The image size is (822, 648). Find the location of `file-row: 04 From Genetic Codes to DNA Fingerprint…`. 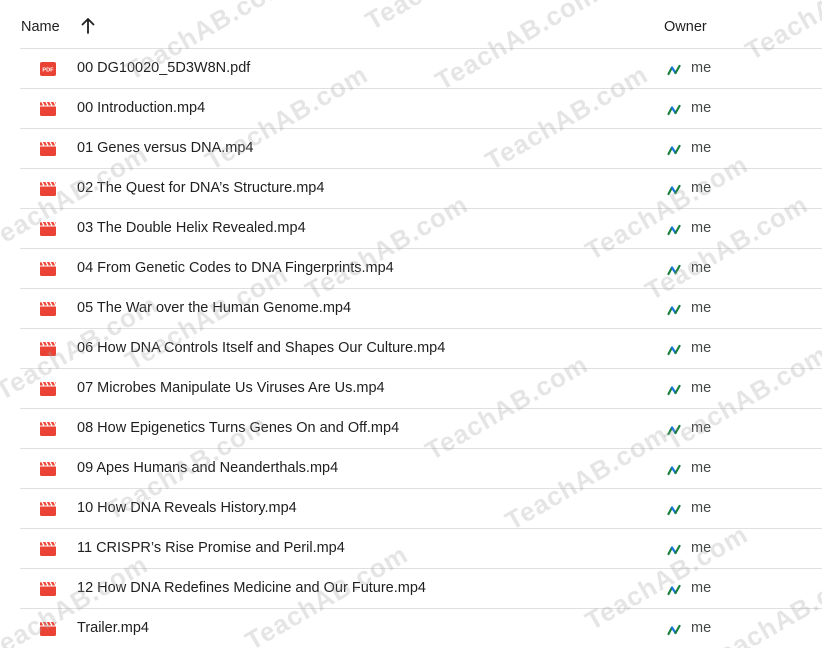

file-row: 04 From Genetic Codes to DNA Fingerprint… is located at coordinates (421, 269).